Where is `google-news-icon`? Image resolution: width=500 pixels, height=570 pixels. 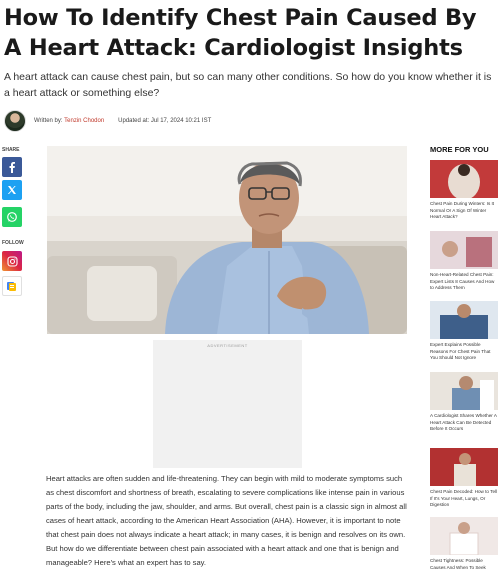
google-news-icon is located at coordinates (12, 286).